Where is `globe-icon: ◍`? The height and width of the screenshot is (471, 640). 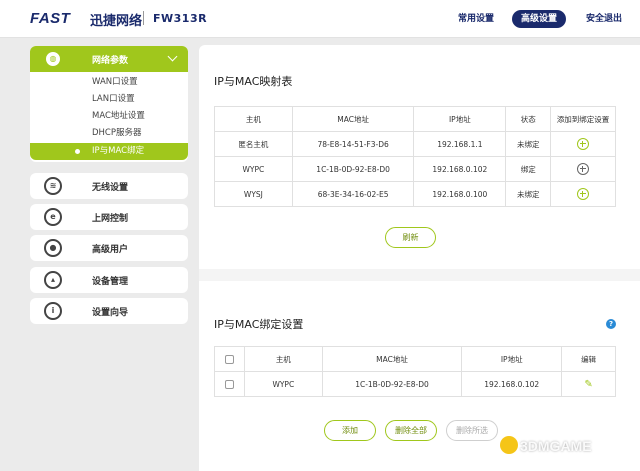 globe-icon: ◍ is located at coordinates (53, 59).